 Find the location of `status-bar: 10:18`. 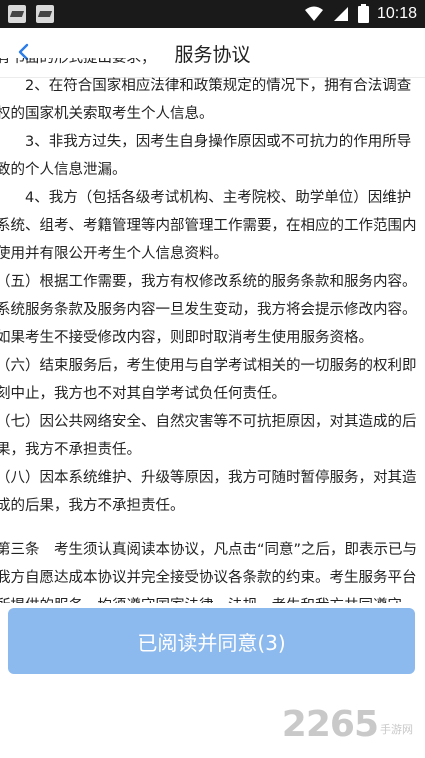

status-bar: 10:18 is located at coordinates (212, 14).